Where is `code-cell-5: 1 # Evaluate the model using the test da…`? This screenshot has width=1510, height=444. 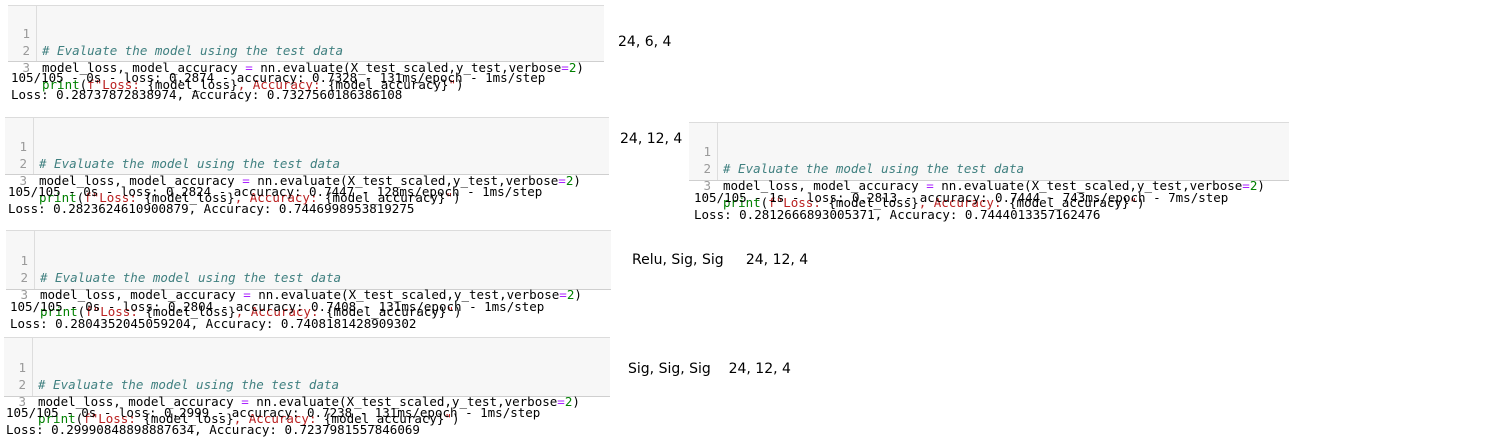 code-cell-5: 1 # Evaluate the model using the test da… is located at coordinates (307, 381).